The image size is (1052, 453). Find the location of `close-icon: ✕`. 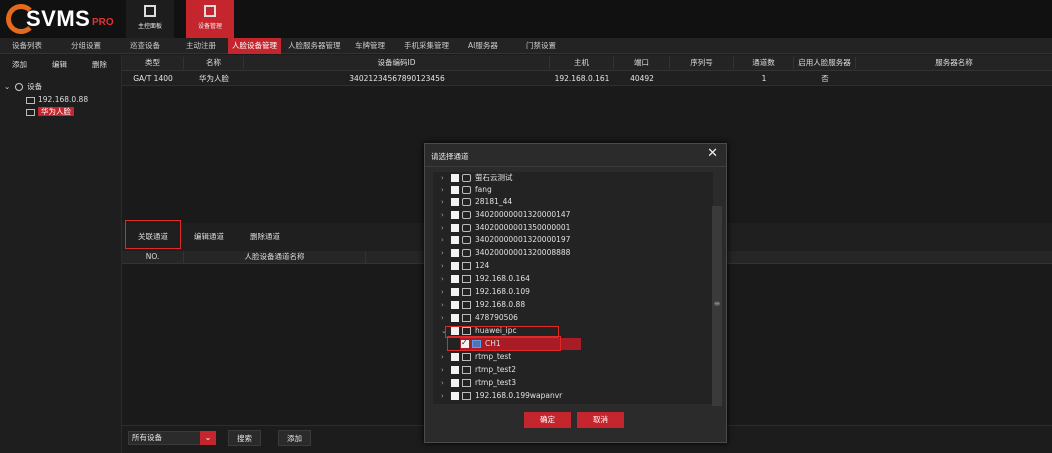

close-icon: ✕ is located at coordinates (712, 154).